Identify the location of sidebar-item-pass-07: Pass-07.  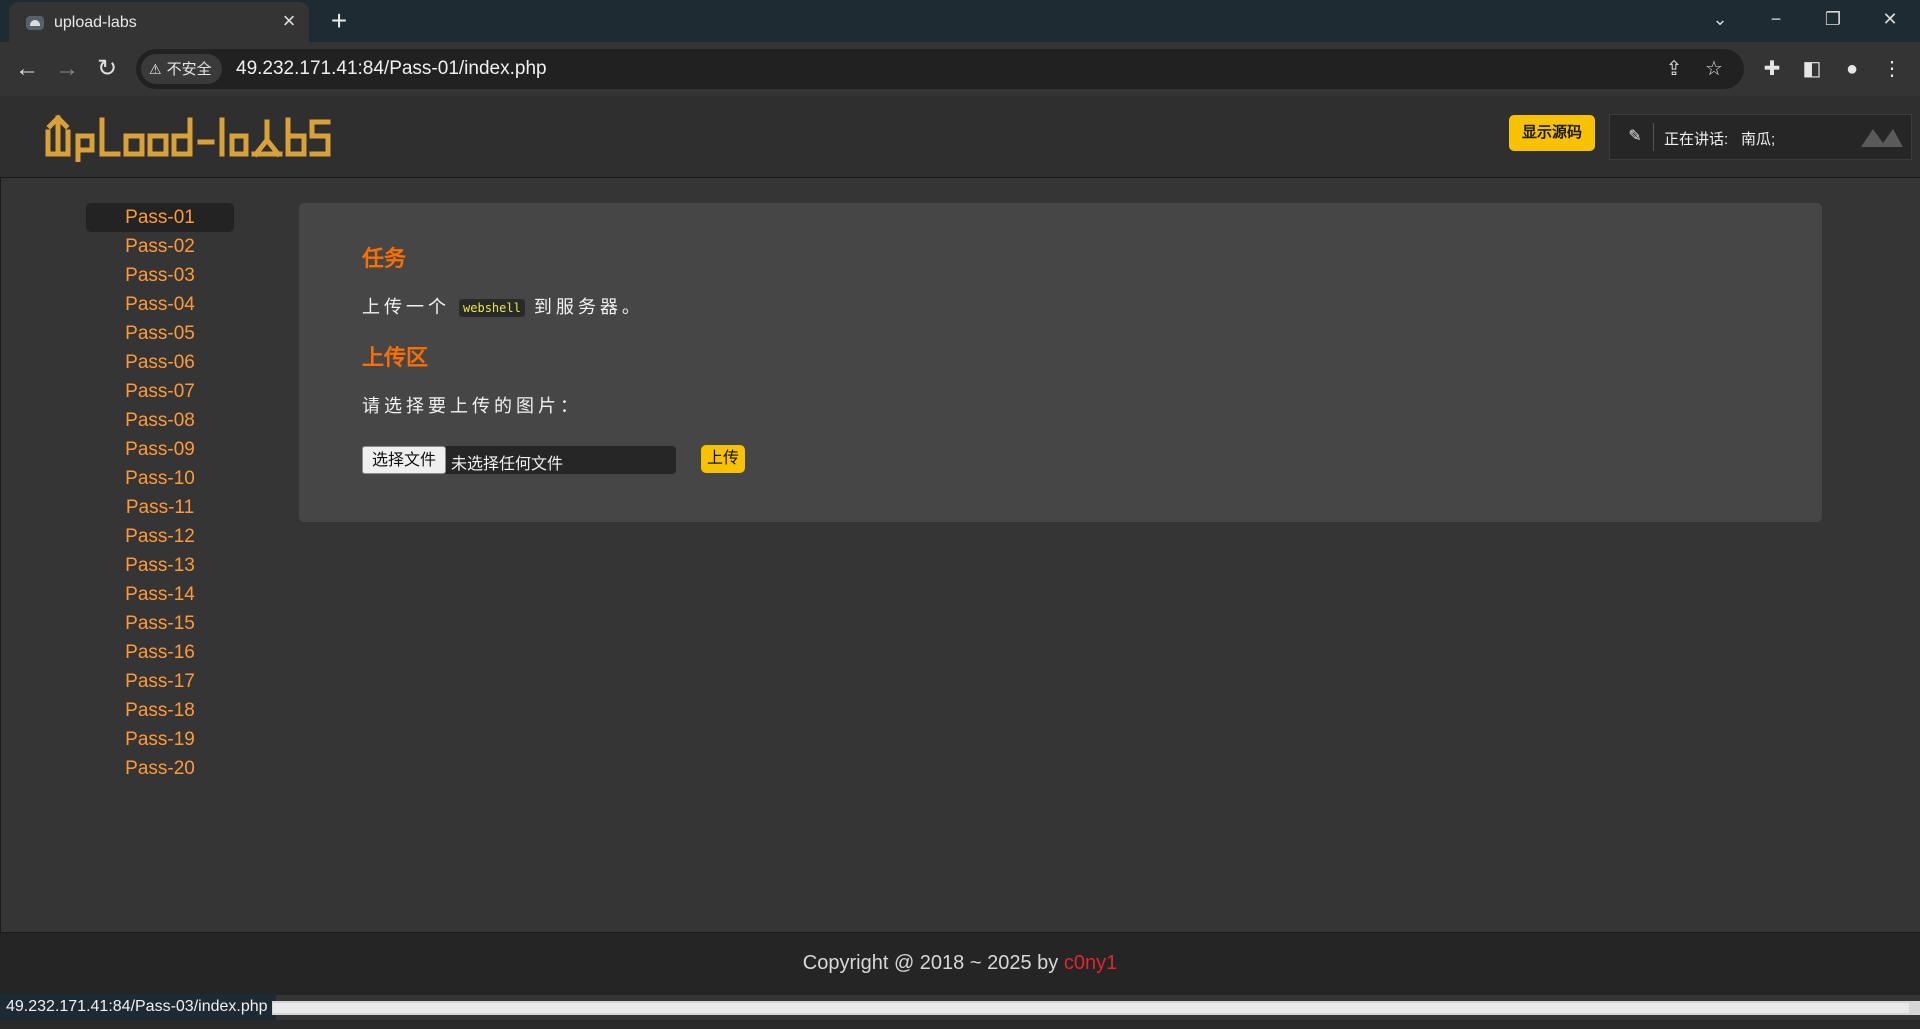
(160, 391).